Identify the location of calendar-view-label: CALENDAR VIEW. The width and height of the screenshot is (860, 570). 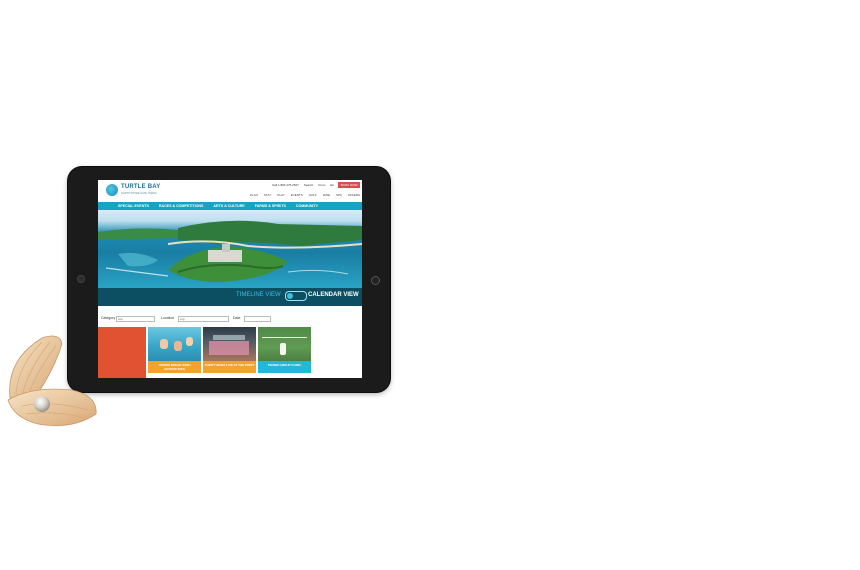
(333, 295).